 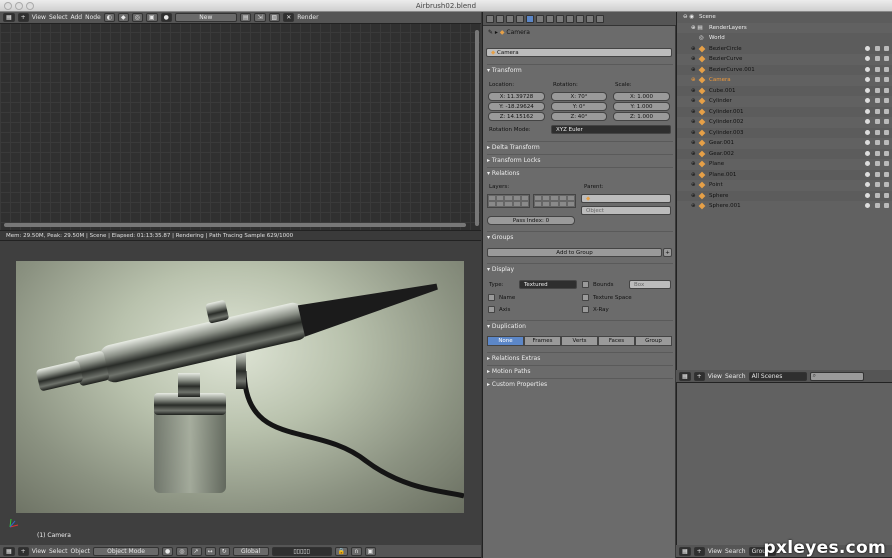 What do you see at coordinates (274, 17) in the screenshot?
I see `backdrop-icon: ▧` at bounding box center [274, 17].